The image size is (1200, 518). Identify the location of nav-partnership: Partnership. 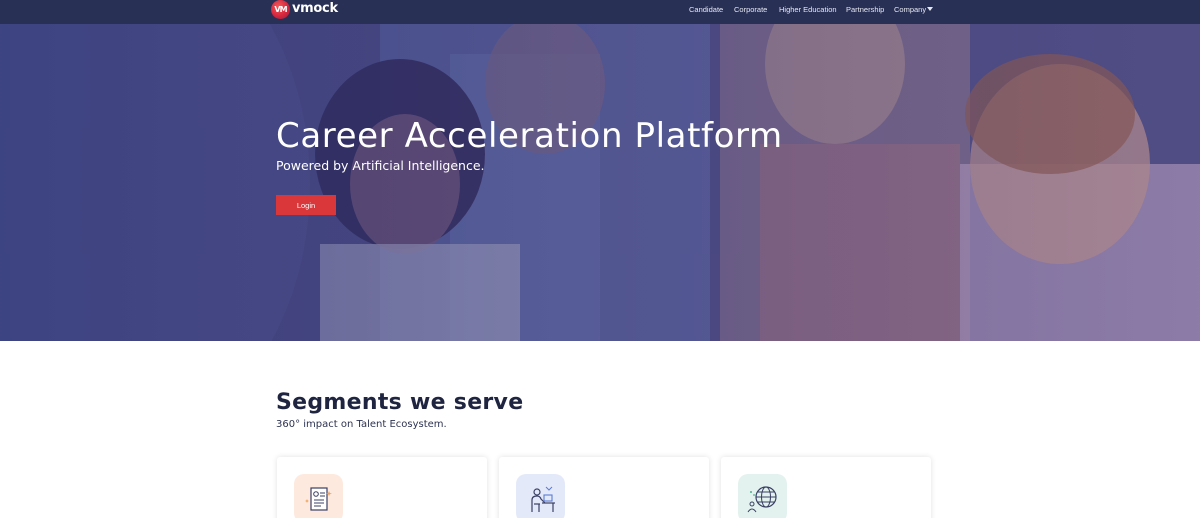
(865, 9).